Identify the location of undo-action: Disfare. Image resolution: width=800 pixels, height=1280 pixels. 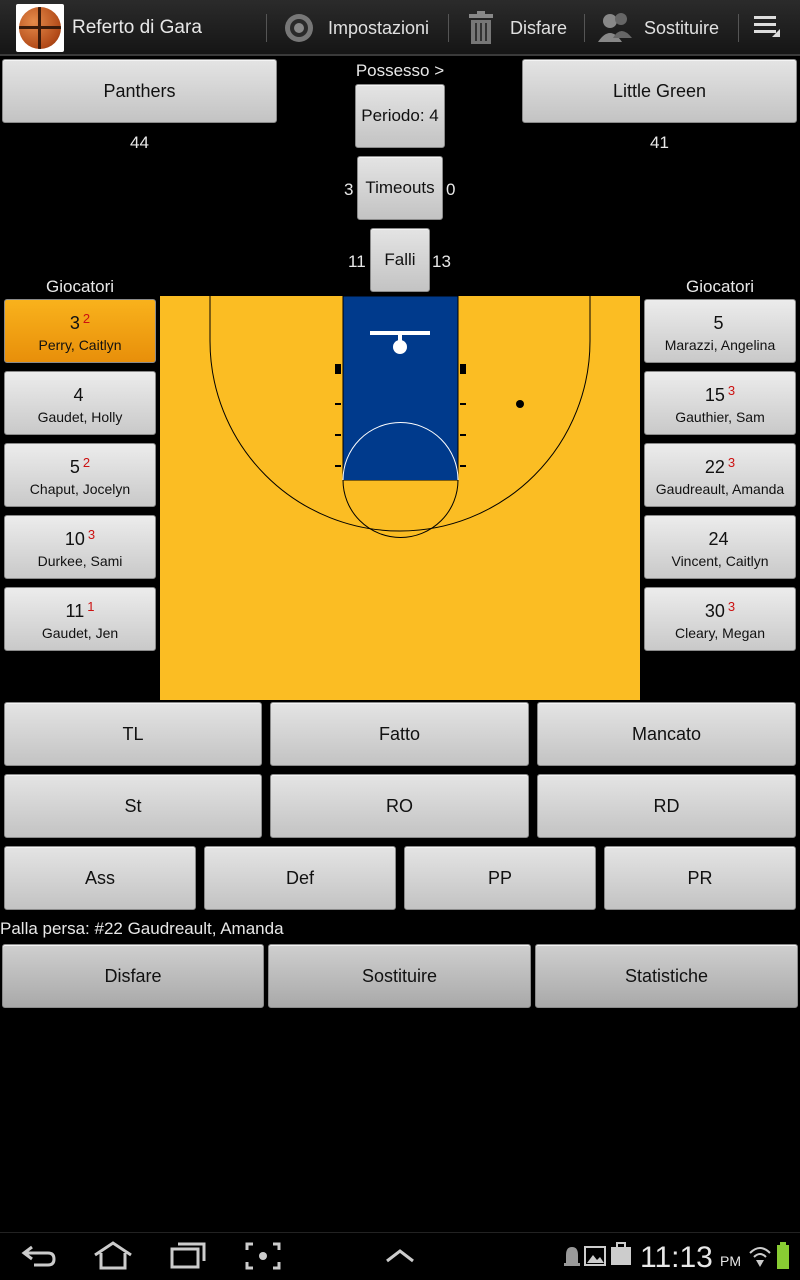
(514, 28).